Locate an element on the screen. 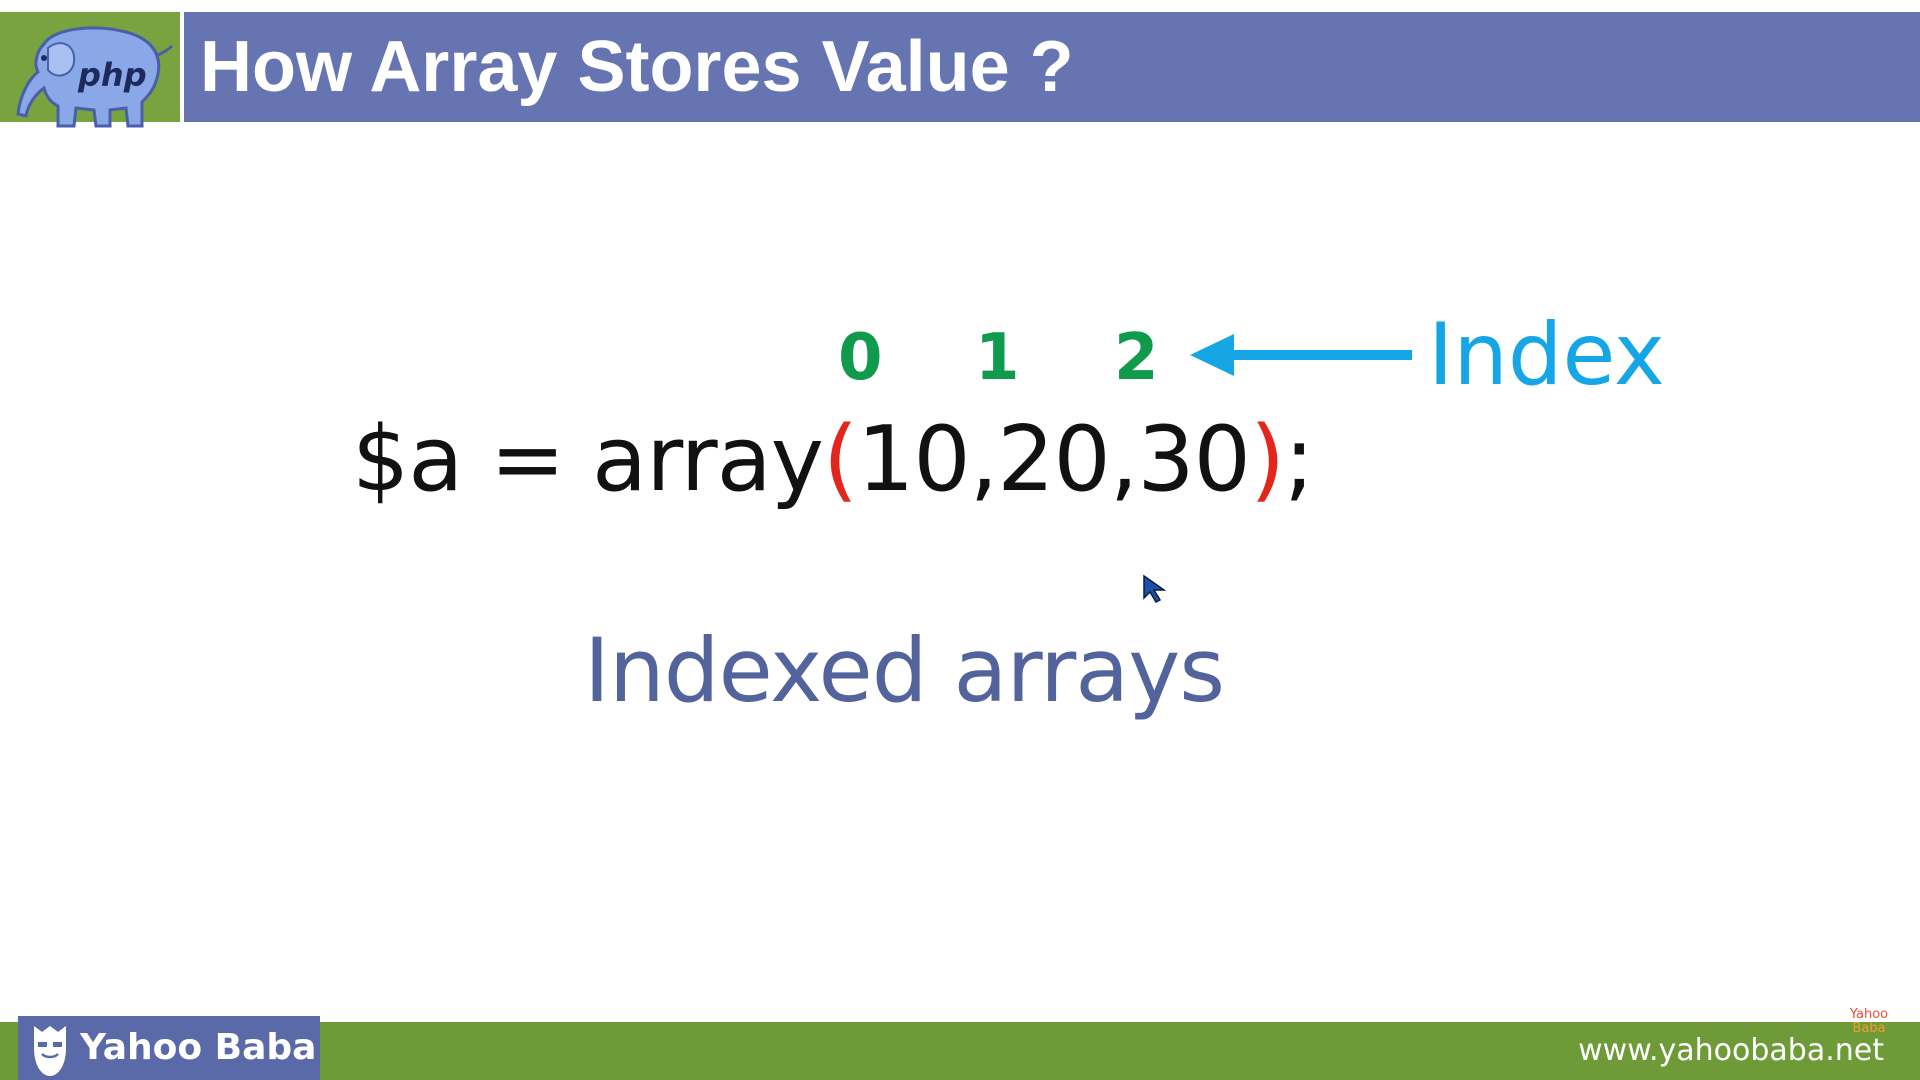 Image resolution: width=1920 pixels, height=1080 pixels. code-suffix: ; is located at coordinates (1299, 459).